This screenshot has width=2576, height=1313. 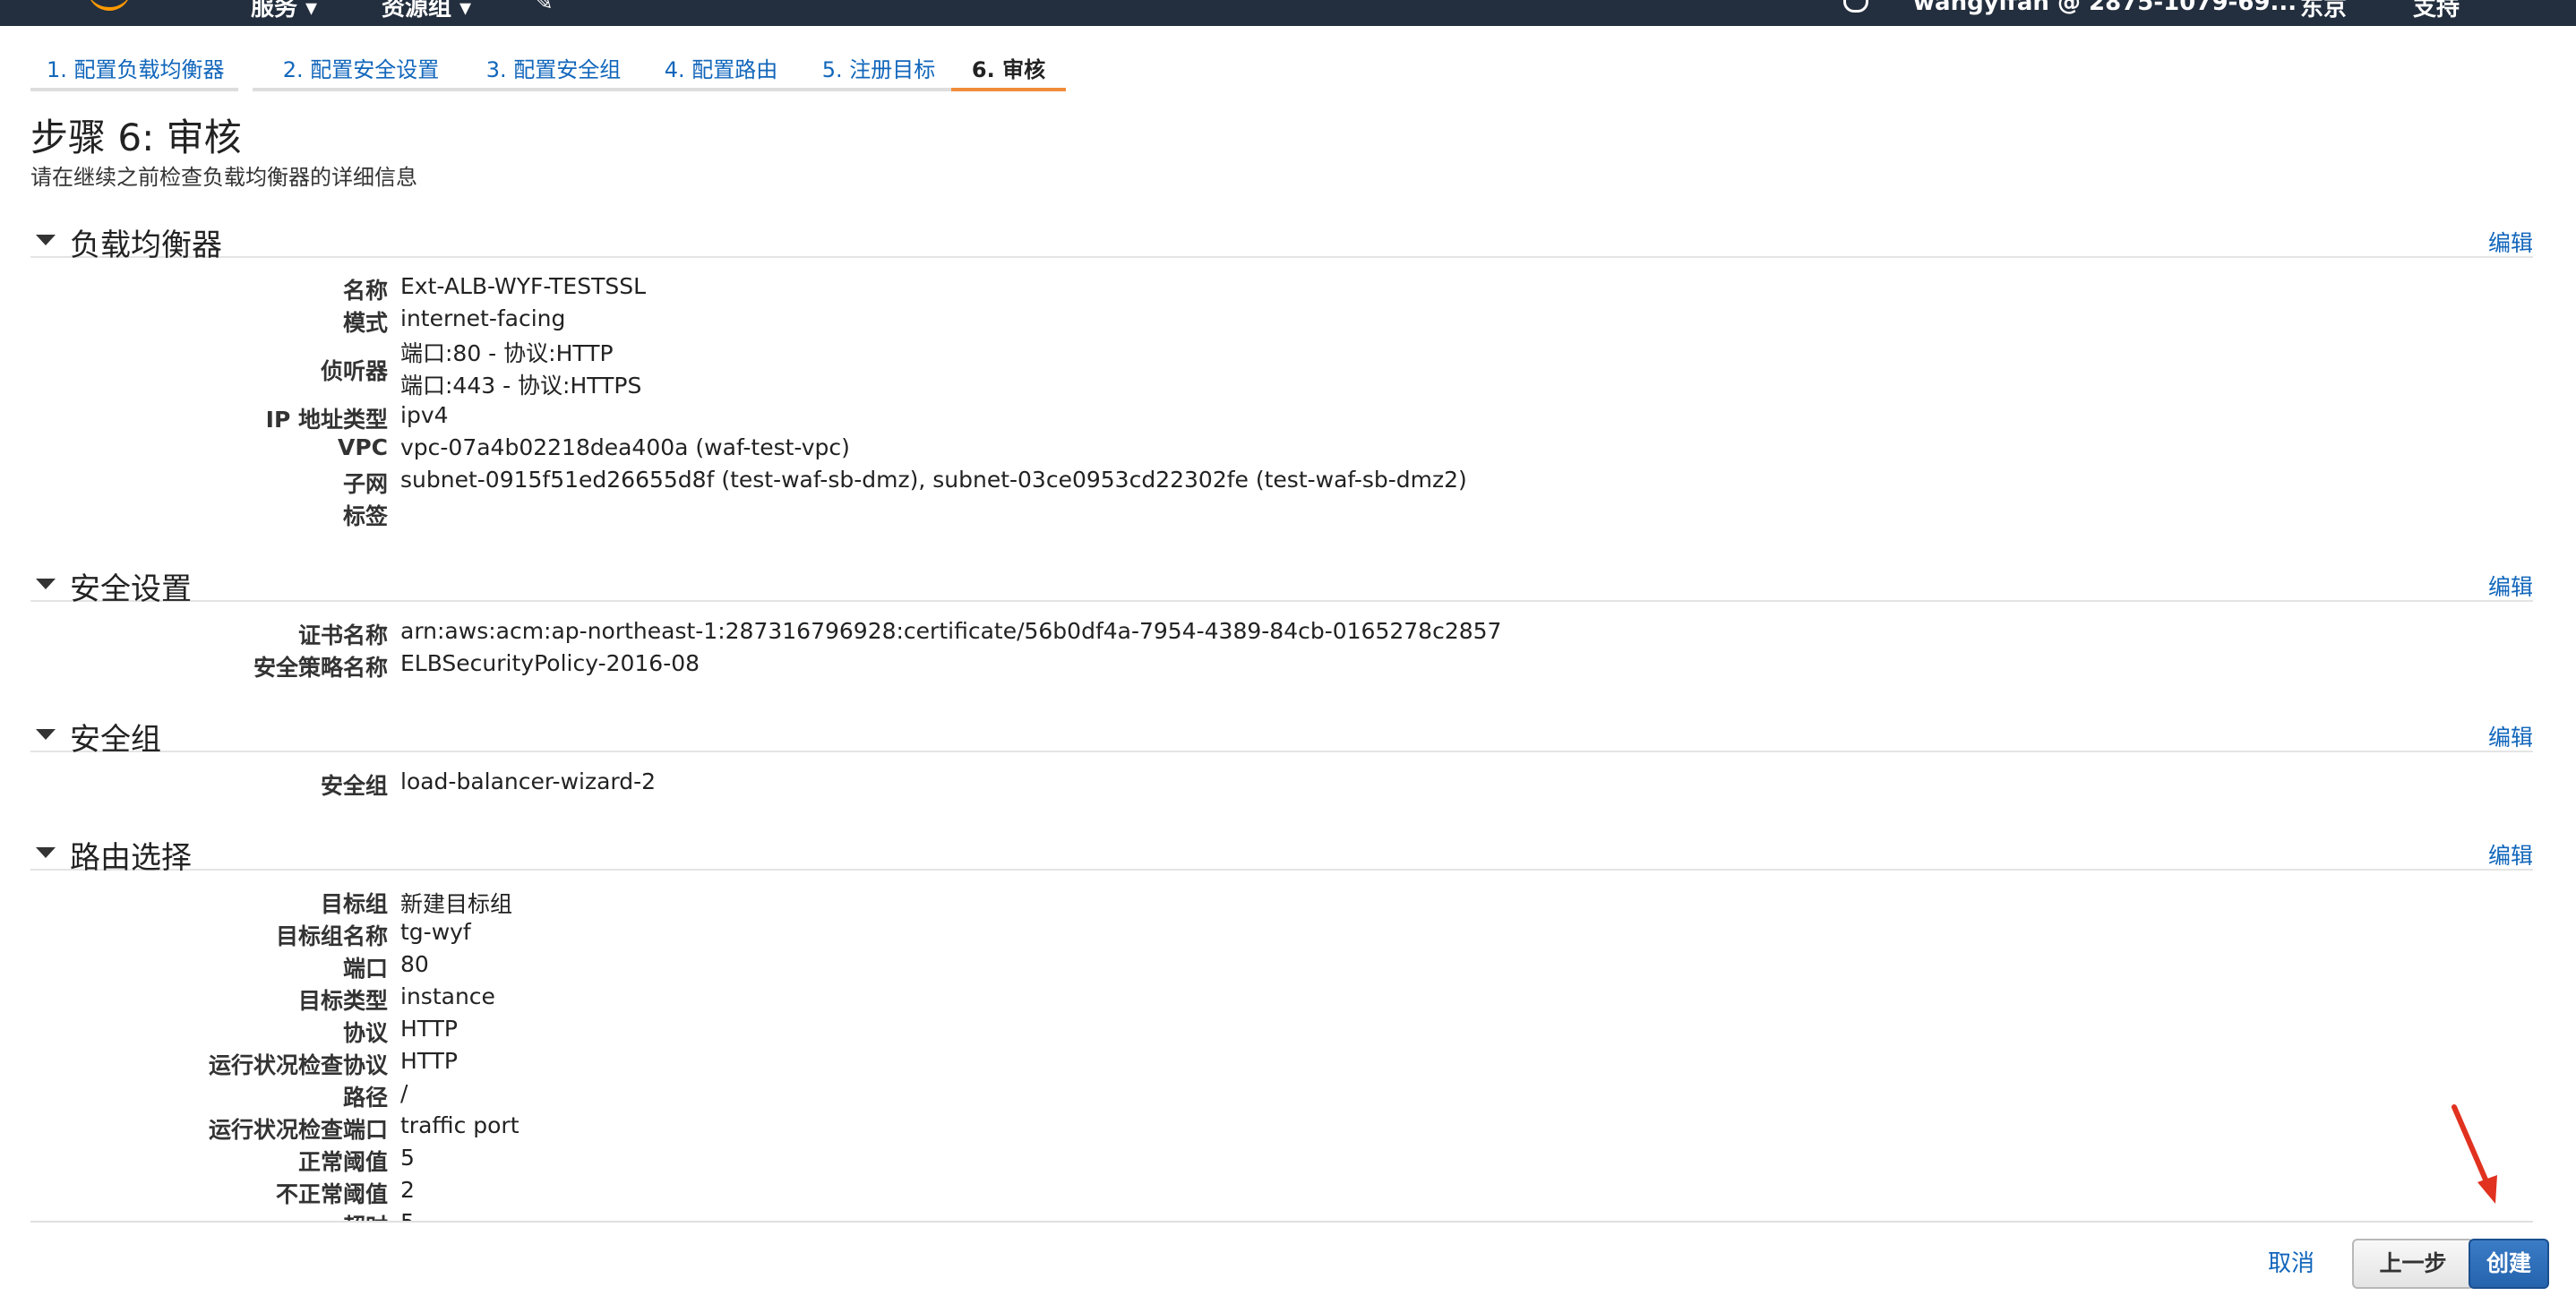 What do you see at coordinates (1281, 737) in the screenshot?
I see `section-security-groups-header: 安全组 编辑` at bounding box center [1281, 737].